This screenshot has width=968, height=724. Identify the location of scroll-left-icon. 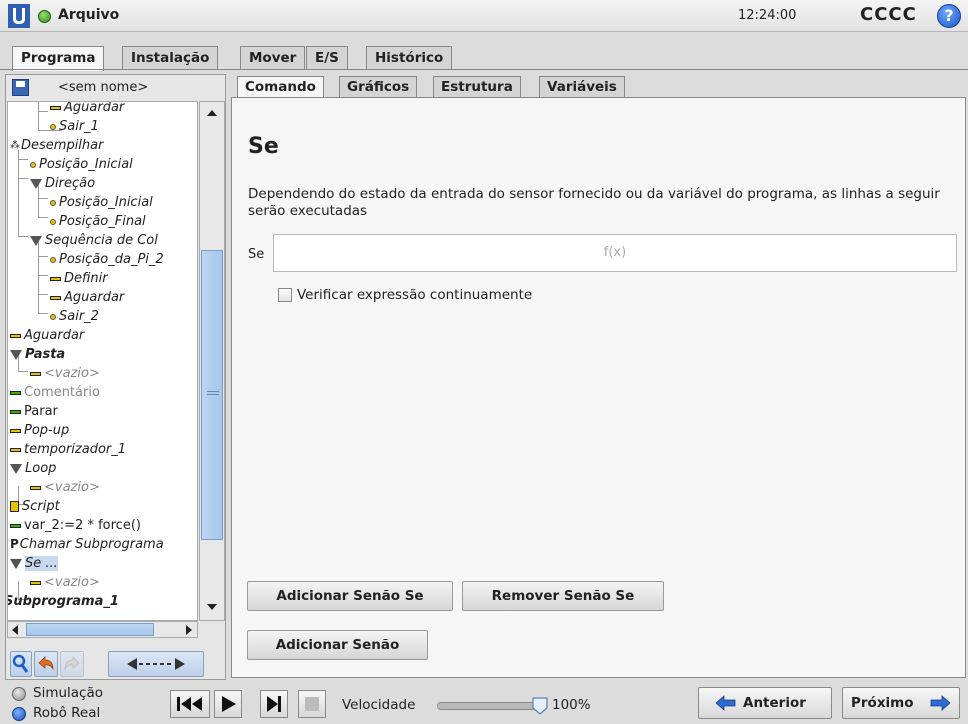
(15, 630).